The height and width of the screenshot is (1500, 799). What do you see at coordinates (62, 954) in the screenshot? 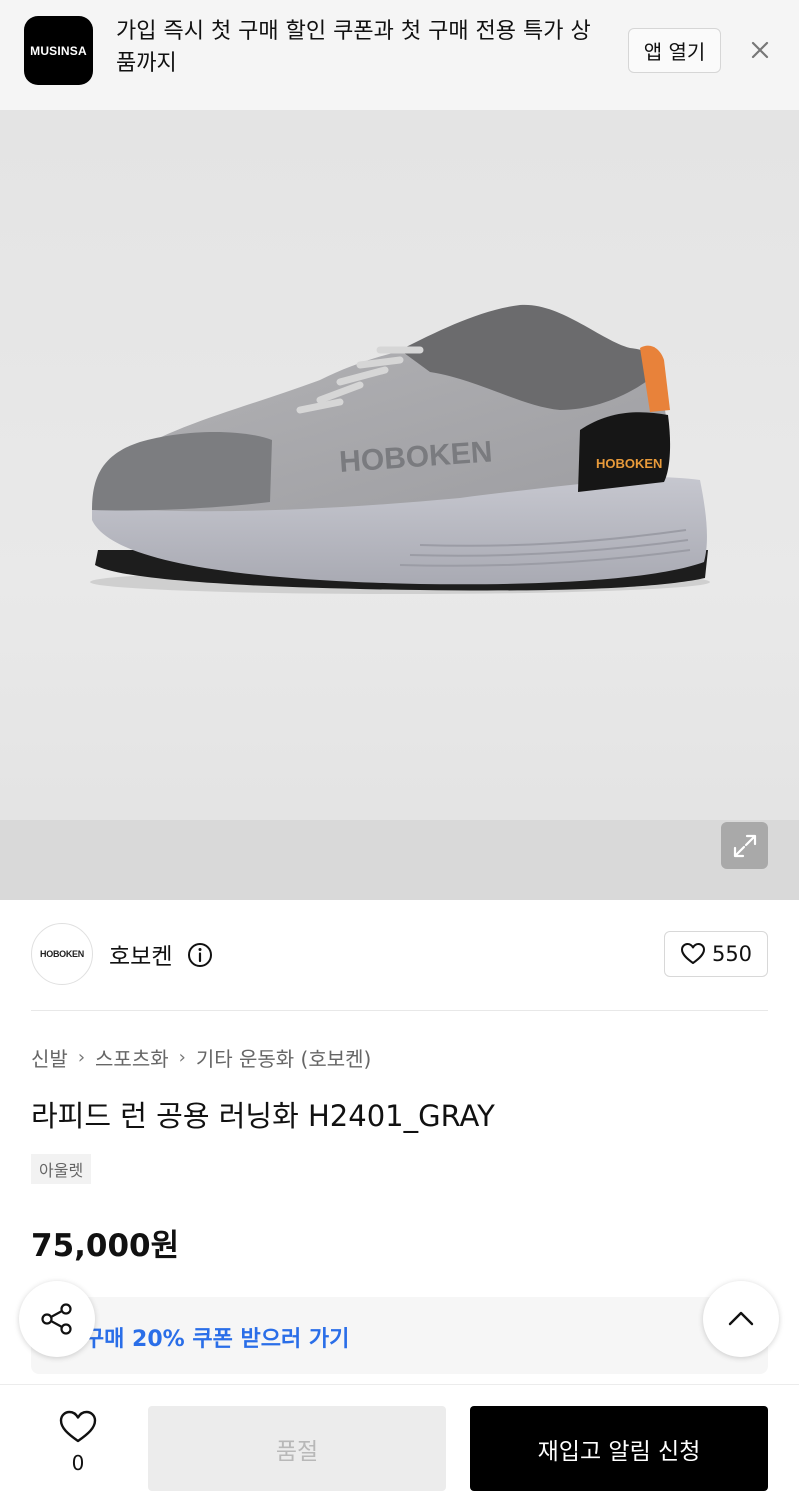
I see `brand-logo: HOBOKEN` at bounding box center [62, 954].